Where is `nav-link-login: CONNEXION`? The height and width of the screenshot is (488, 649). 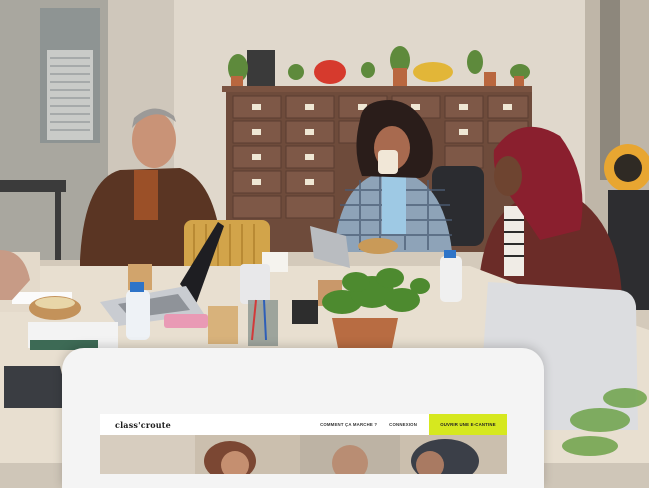 nav-link-login: CONNEXION is located at coordinates (403, 424).